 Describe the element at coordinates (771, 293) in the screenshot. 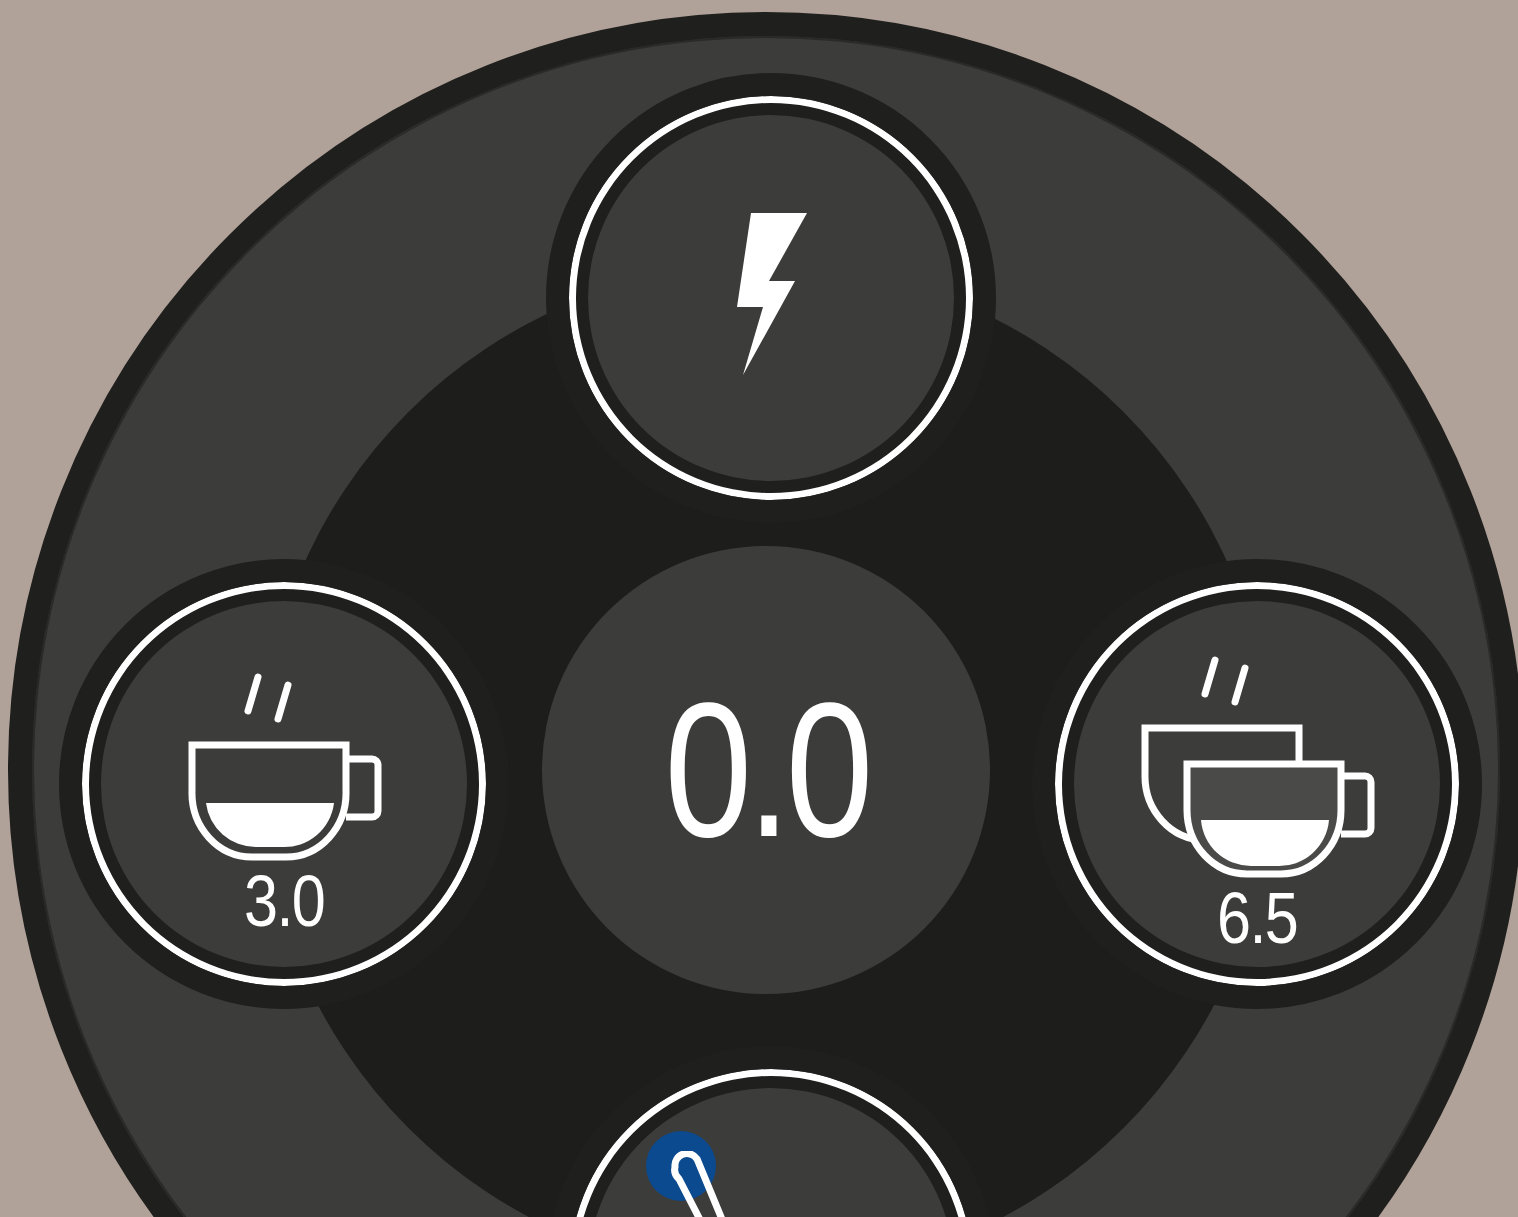

I see `lightning-icon` at that location.